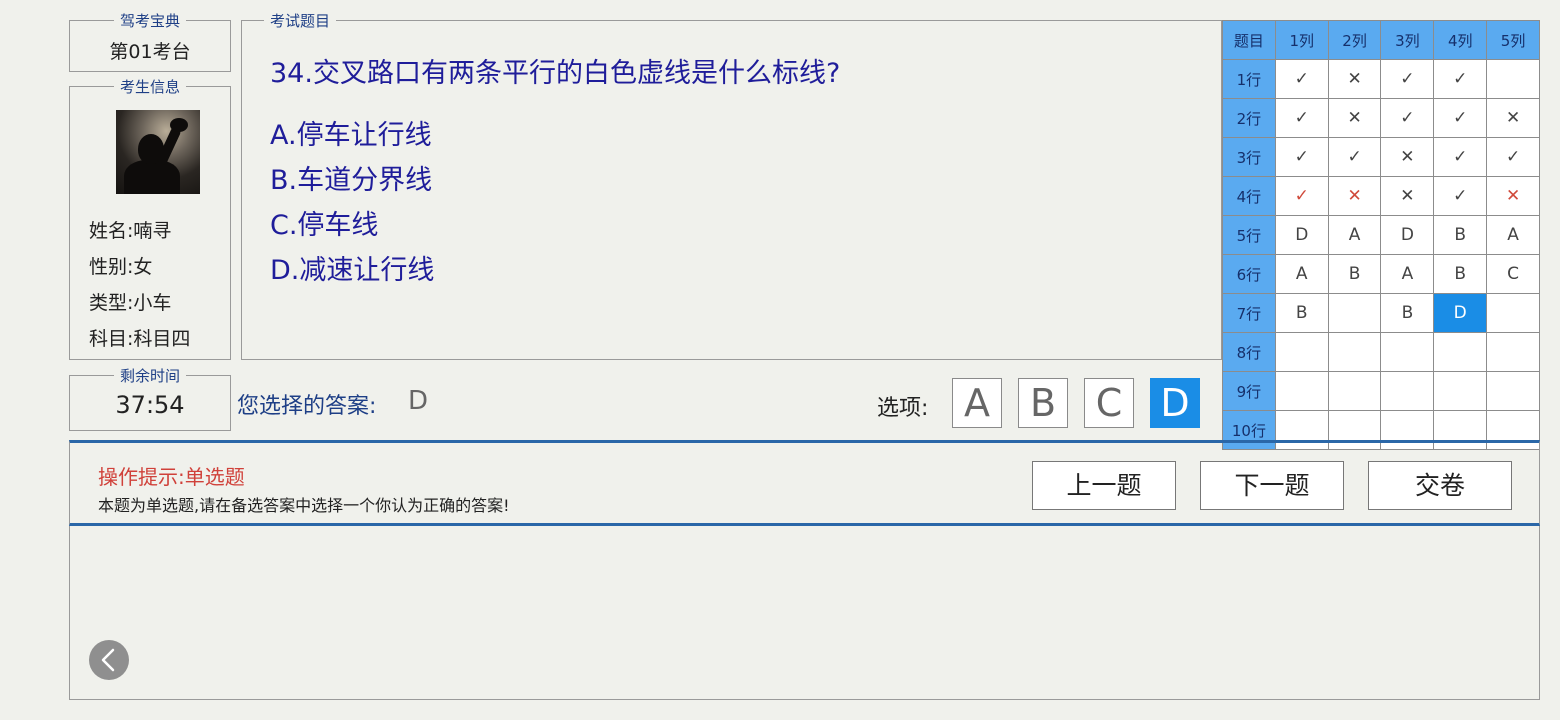 This screenshot has width=1560, height=720. What do you see at coordinates (1460, 352) in the screenshot?
I see `grid-cell-q39` at bounding box center [1460, 352].